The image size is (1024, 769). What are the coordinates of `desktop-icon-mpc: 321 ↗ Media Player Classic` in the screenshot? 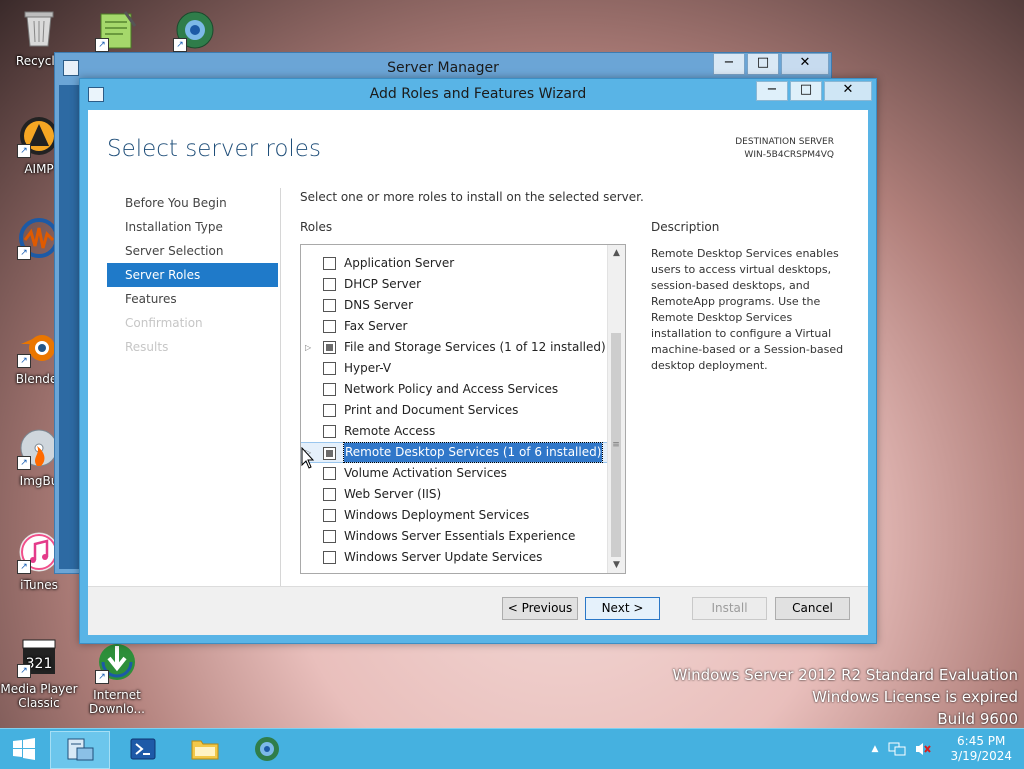 It's located at (39, 672).